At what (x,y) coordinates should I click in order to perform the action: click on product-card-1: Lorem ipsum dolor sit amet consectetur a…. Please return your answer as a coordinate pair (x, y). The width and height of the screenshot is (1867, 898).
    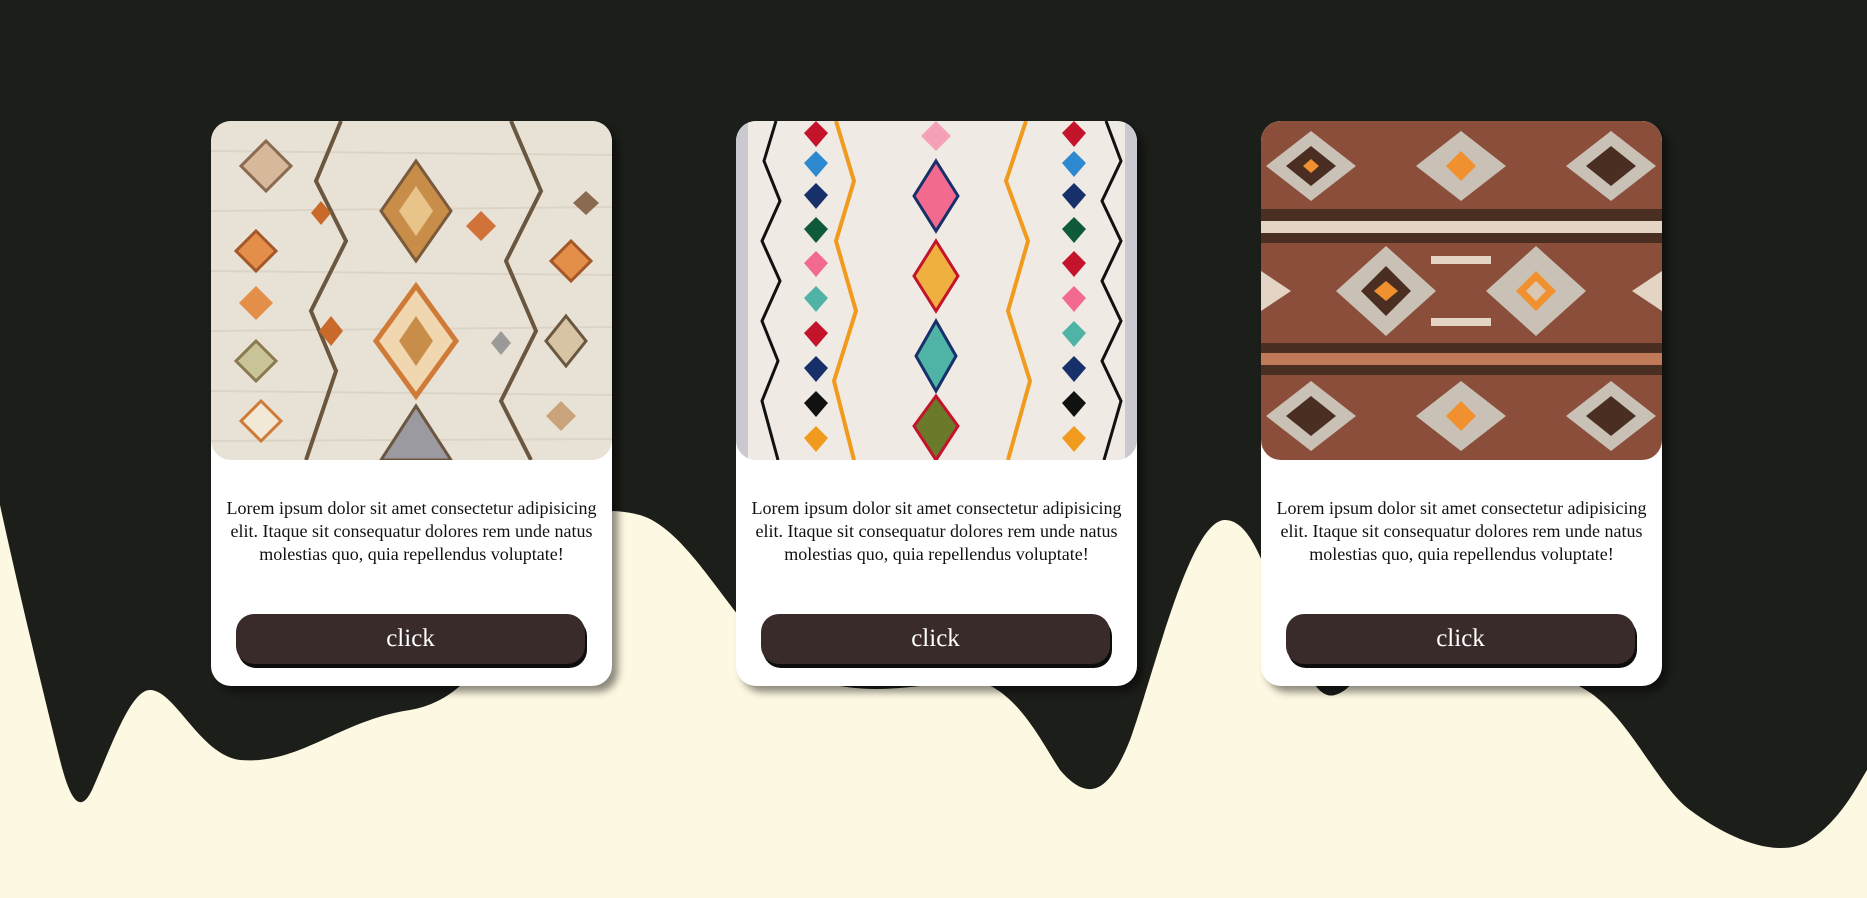
    Looking at the image, I should click on (411, 403).